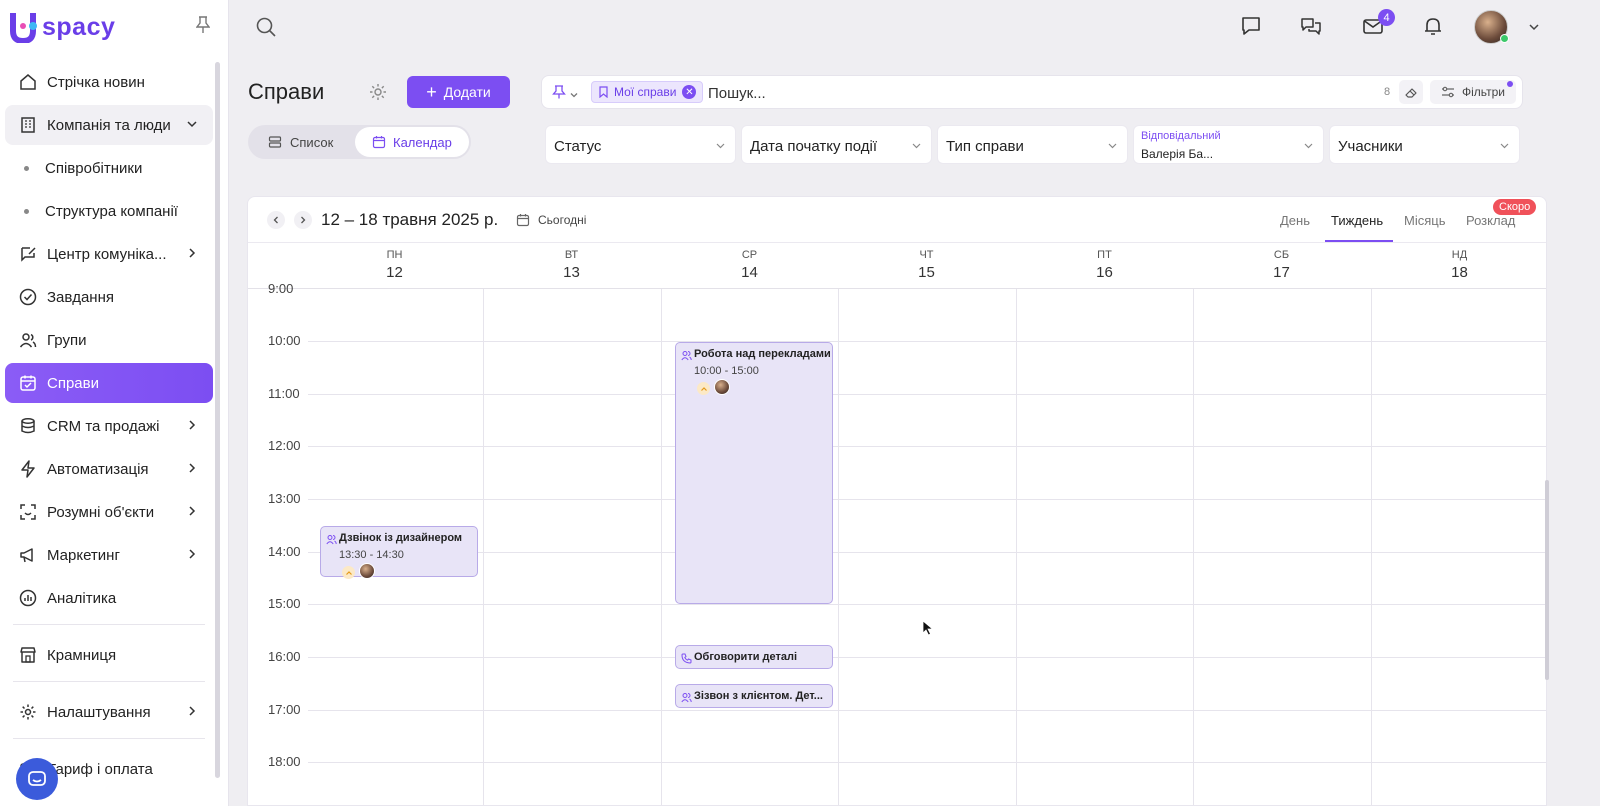 This screenshot has width=1600, height=806. I want to click on priority-chevron-icon, so click(348, 572).